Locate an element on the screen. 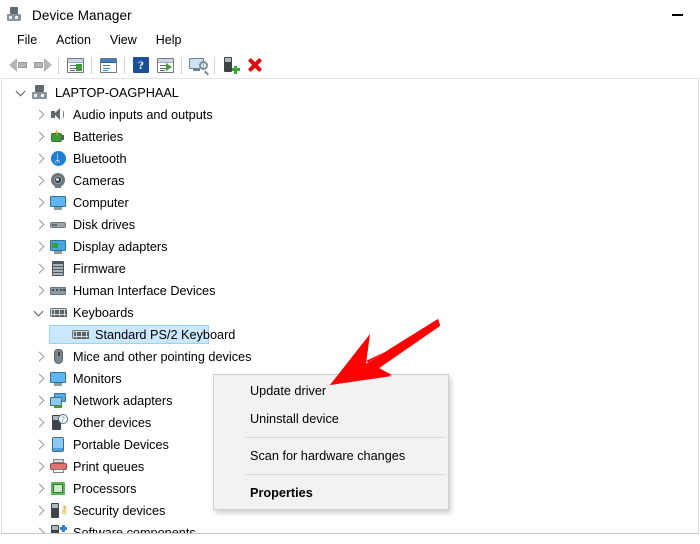 Image resolution: width=700 pixels, height=544 pixels. add-legacy-hardware-button is located at coordinates (231, 65).